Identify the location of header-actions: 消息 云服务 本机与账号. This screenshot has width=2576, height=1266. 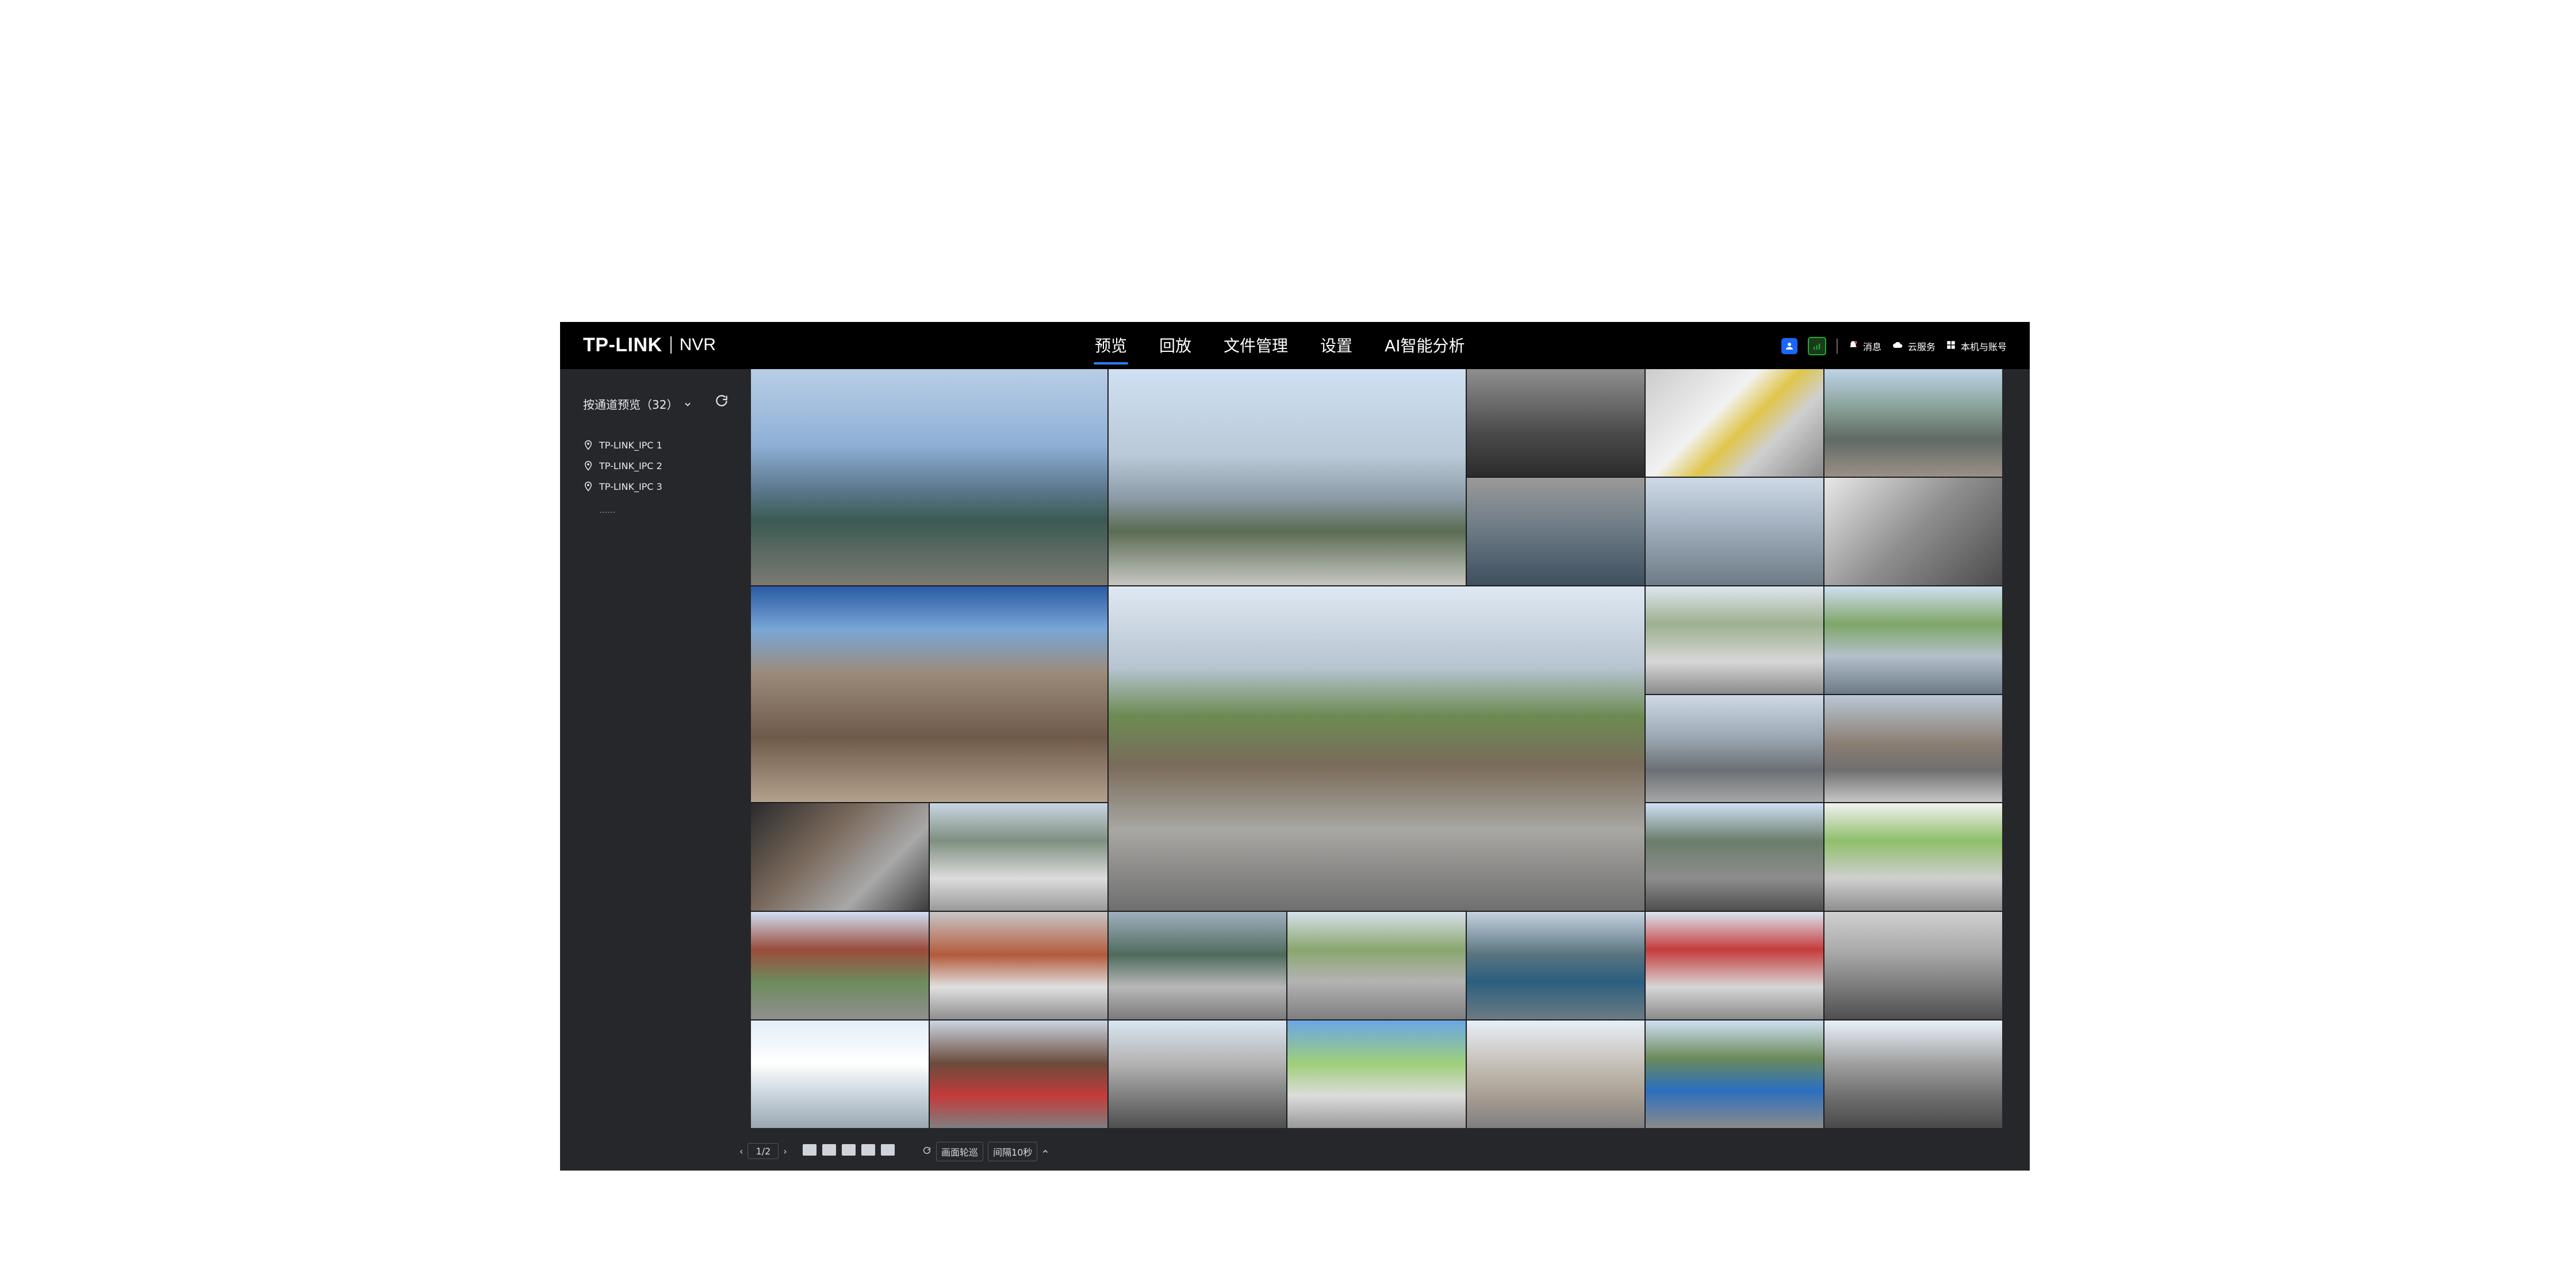
(1894, 347).